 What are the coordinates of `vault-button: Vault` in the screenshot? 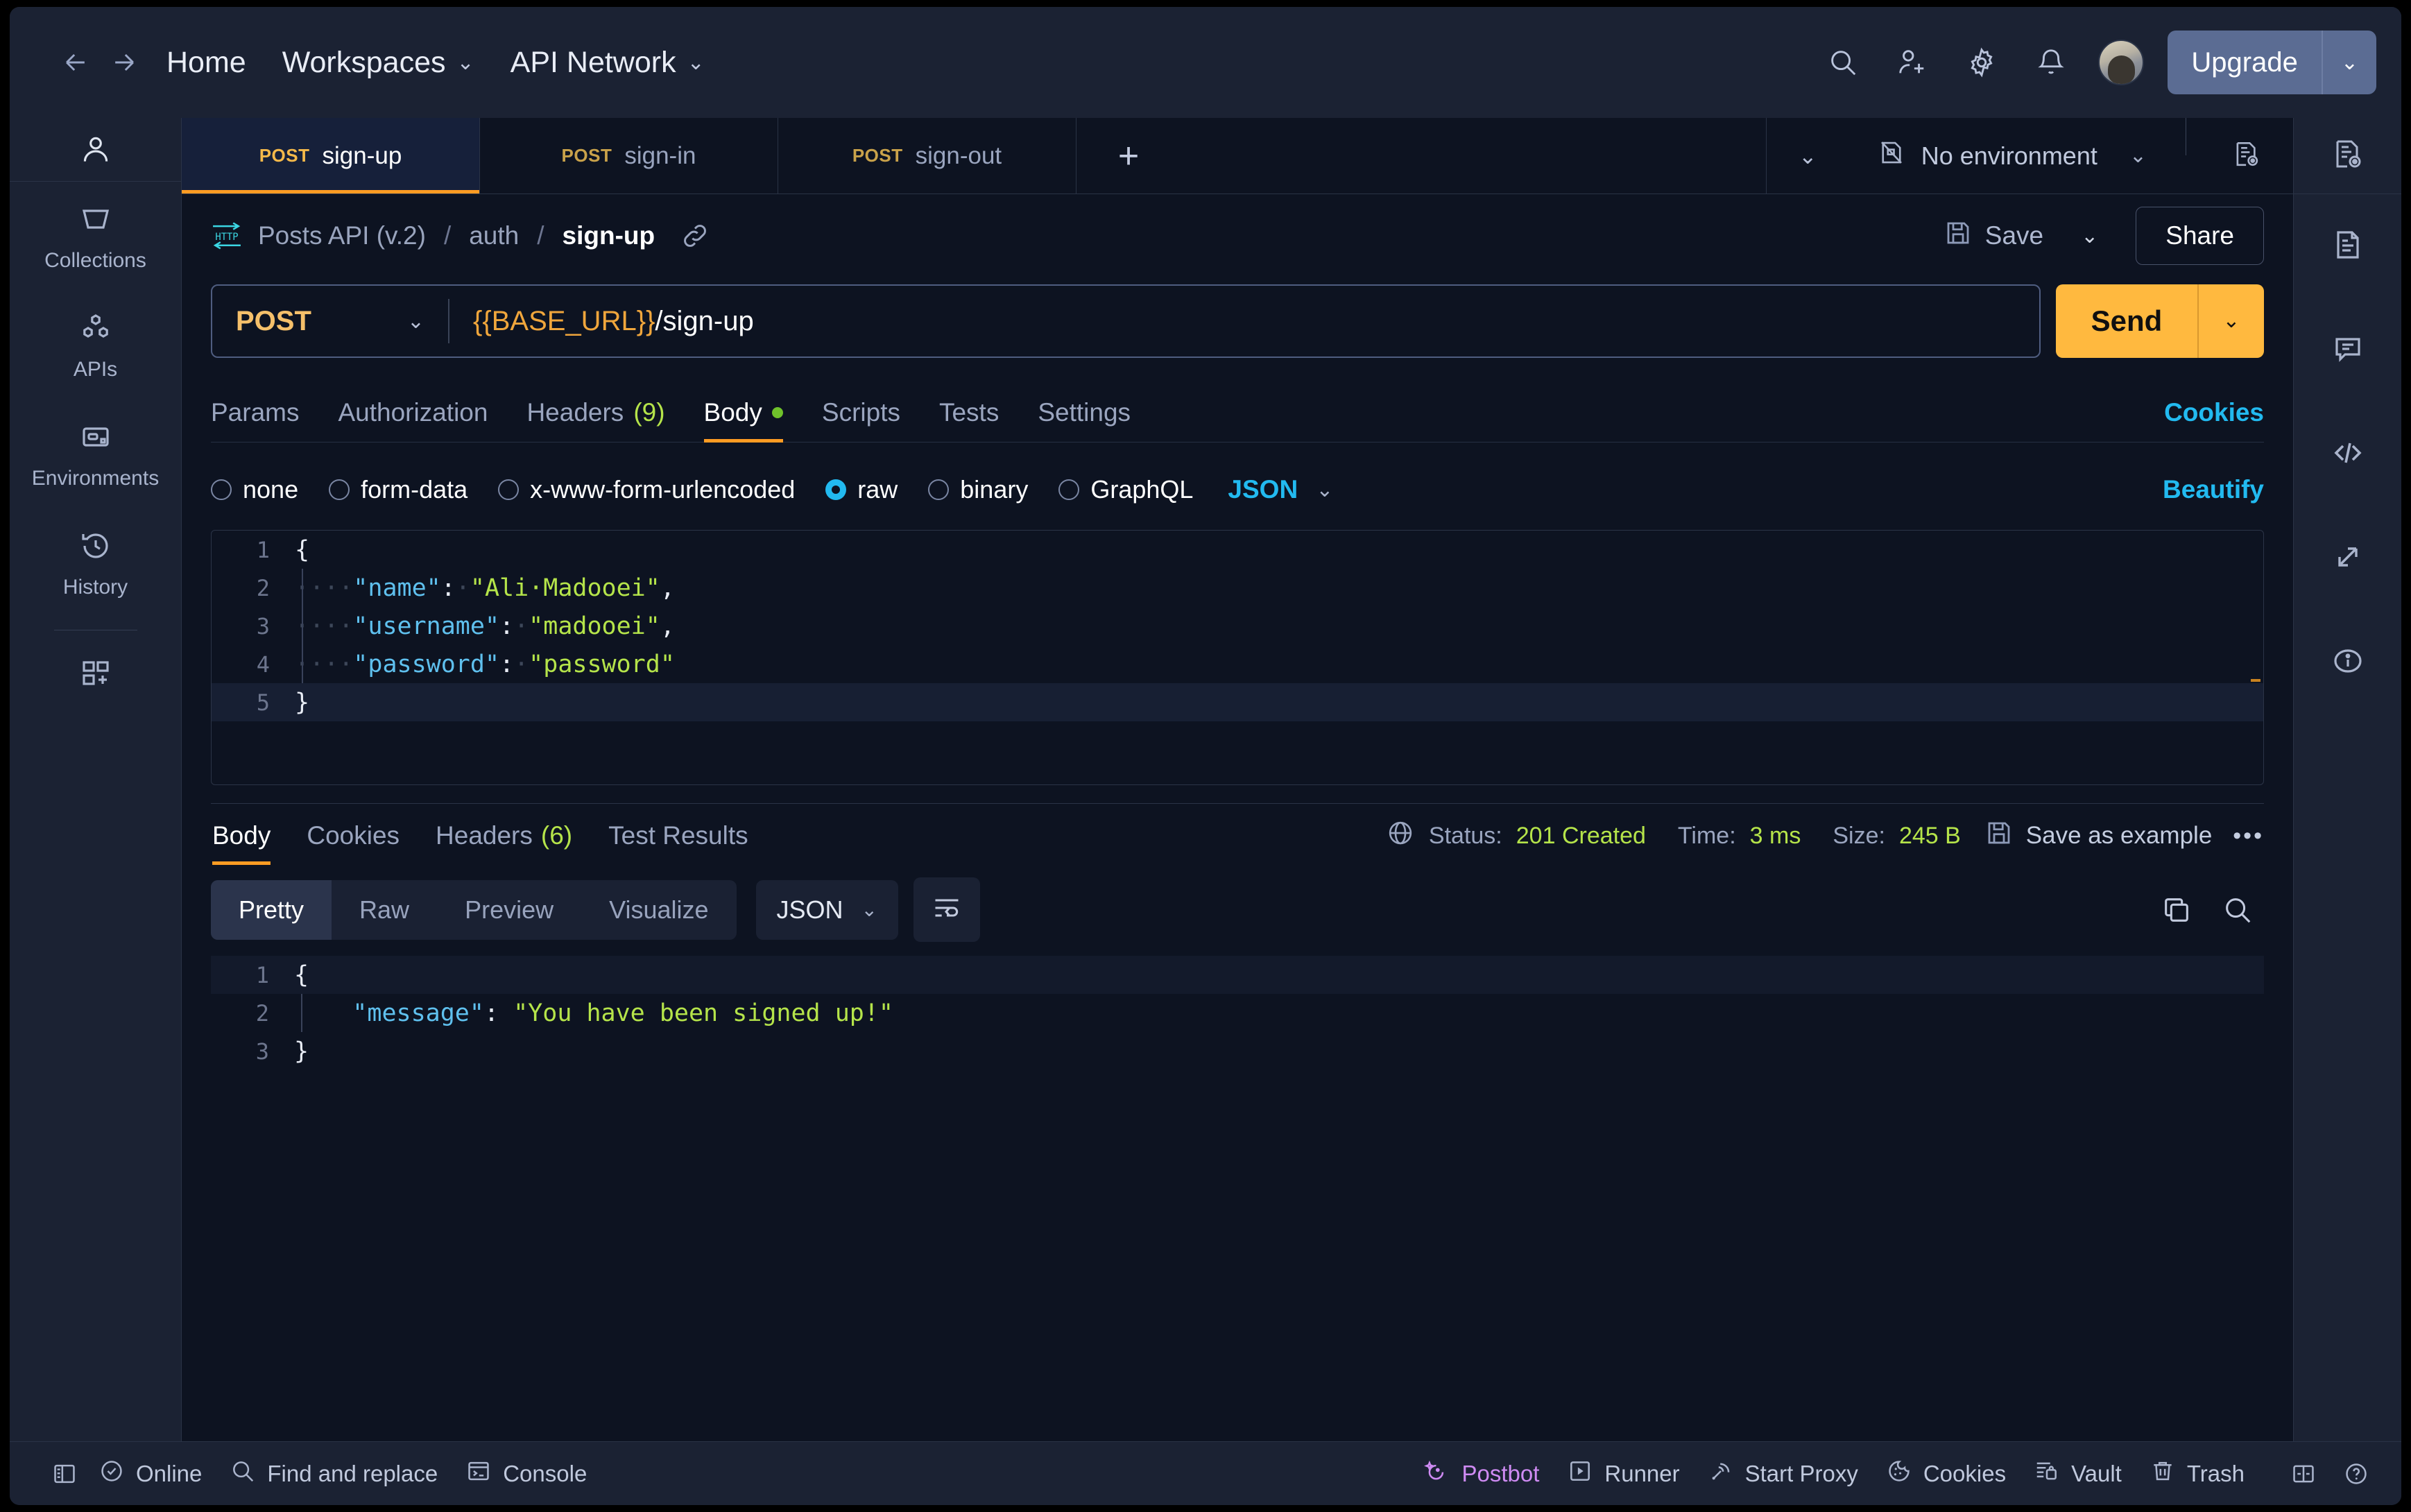 It's located at (2078, 1474).